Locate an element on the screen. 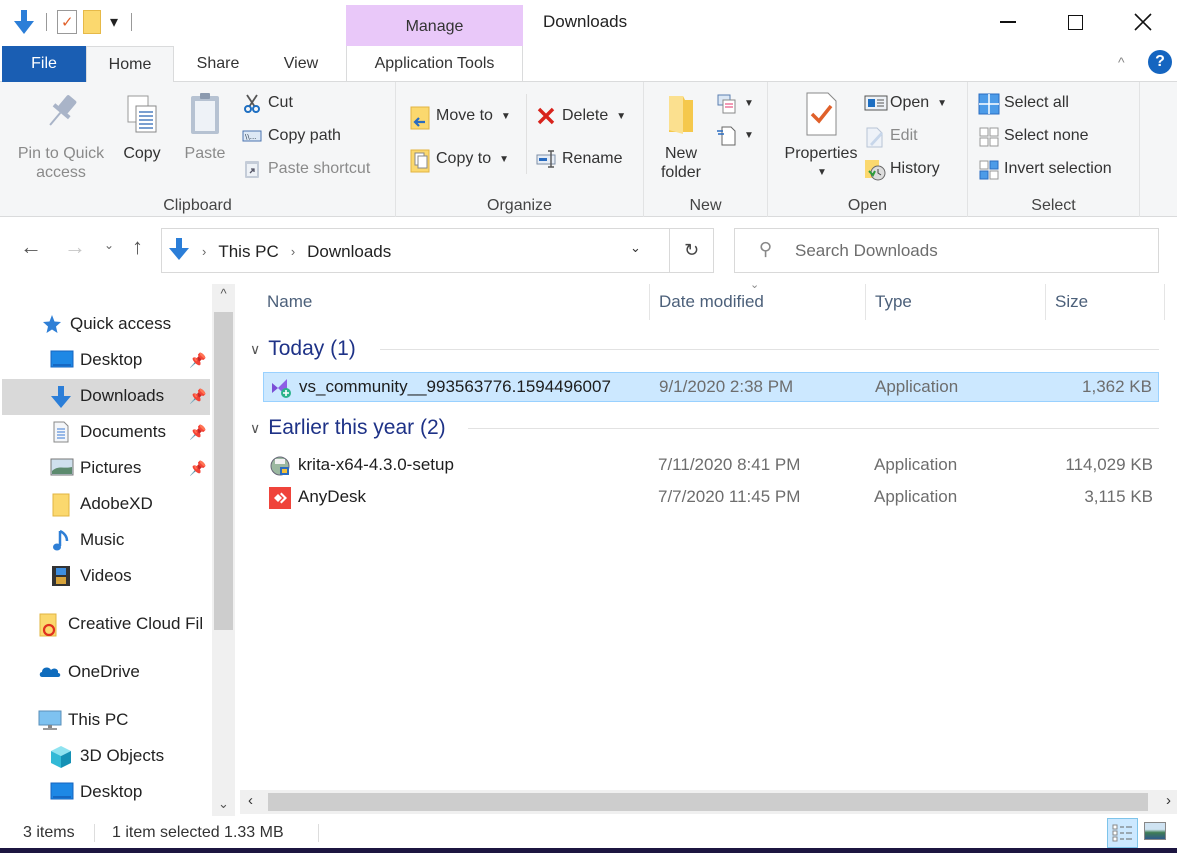 This screenshot has height=853, width=1177. new-item-button: ▼ is located at coordinates (735, 103).